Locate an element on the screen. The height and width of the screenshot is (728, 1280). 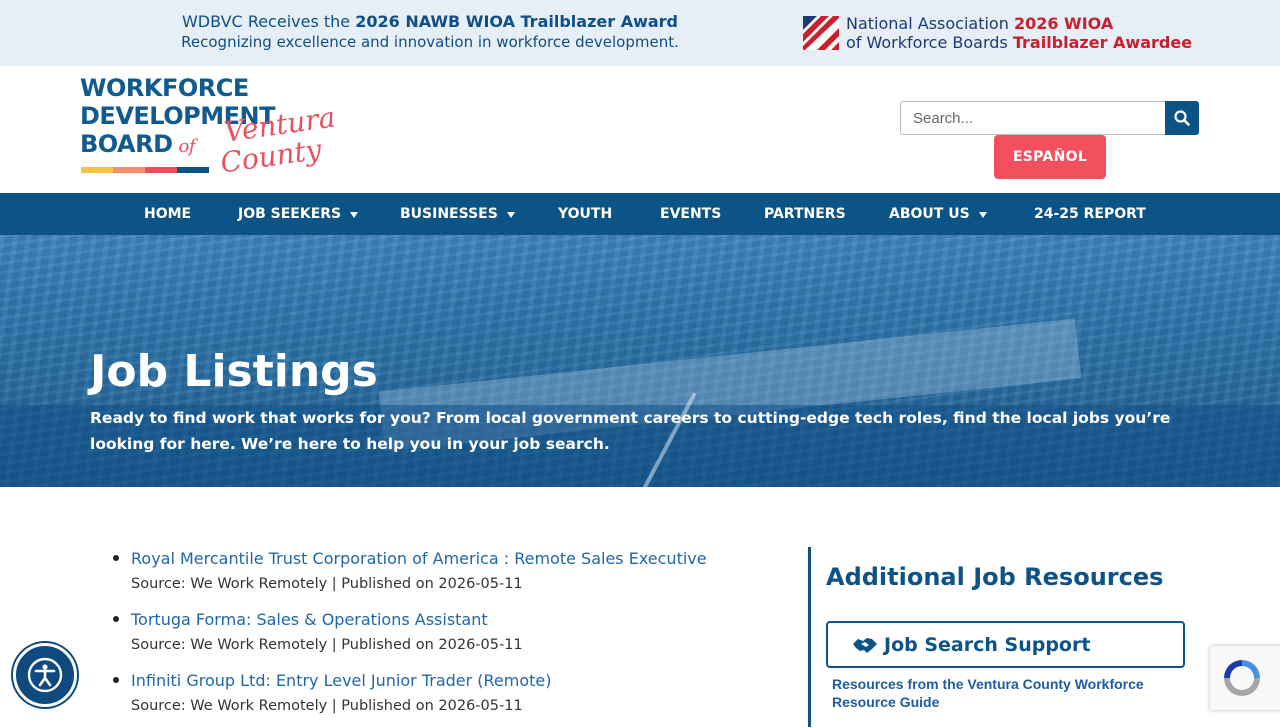
recaptcha-icon is located at coordinates (1242, 678).